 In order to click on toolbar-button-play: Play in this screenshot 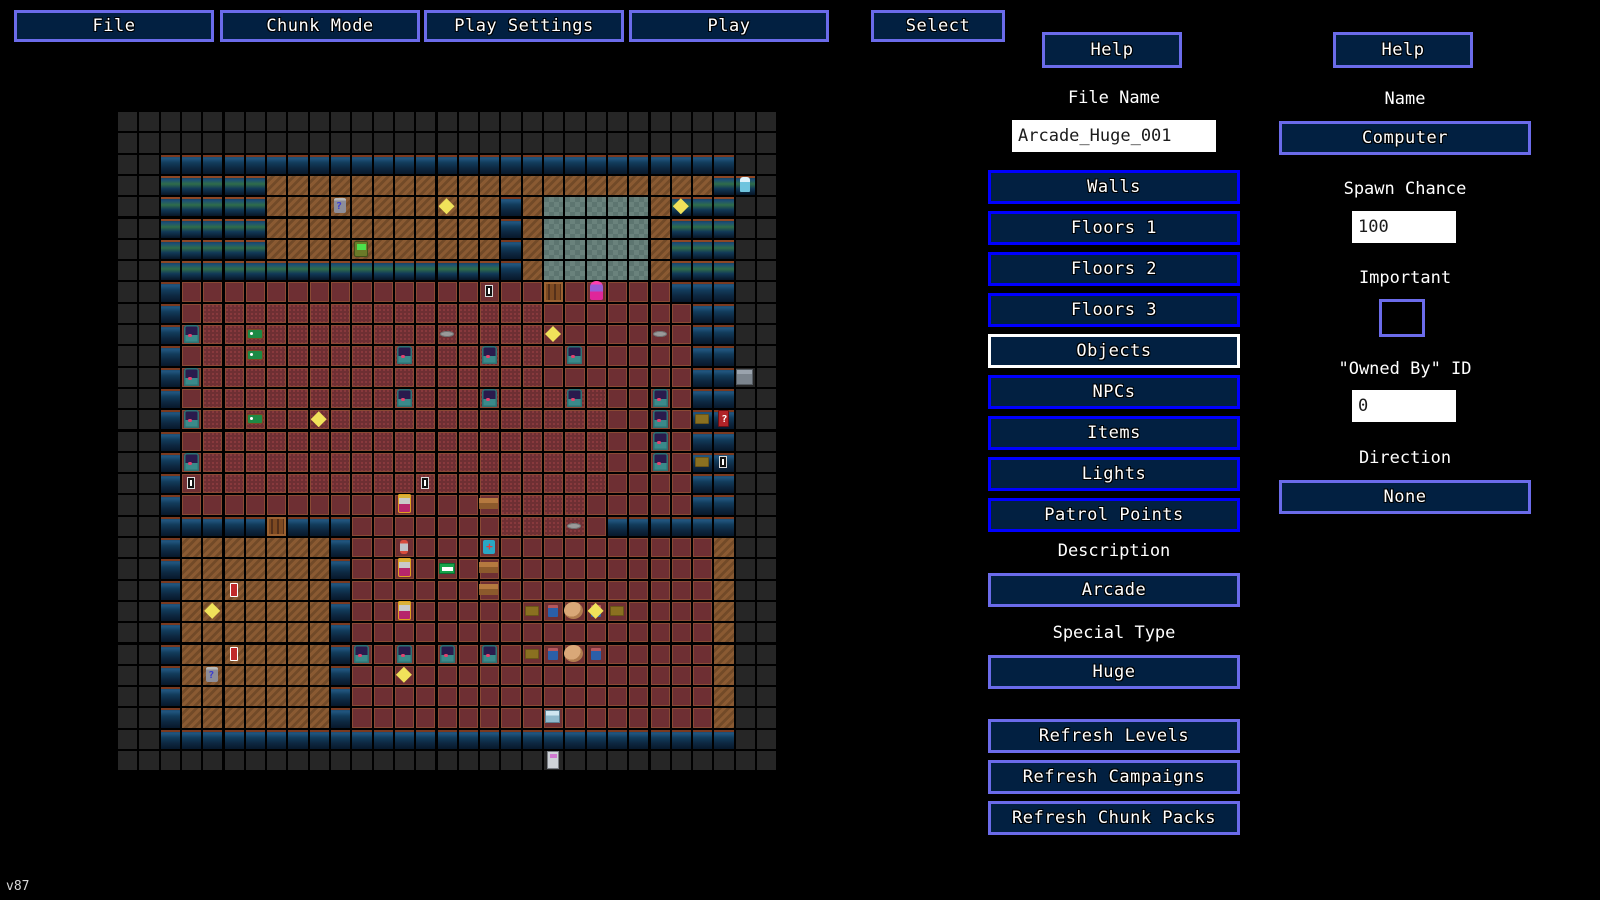, I will do `click(729, 26)`.